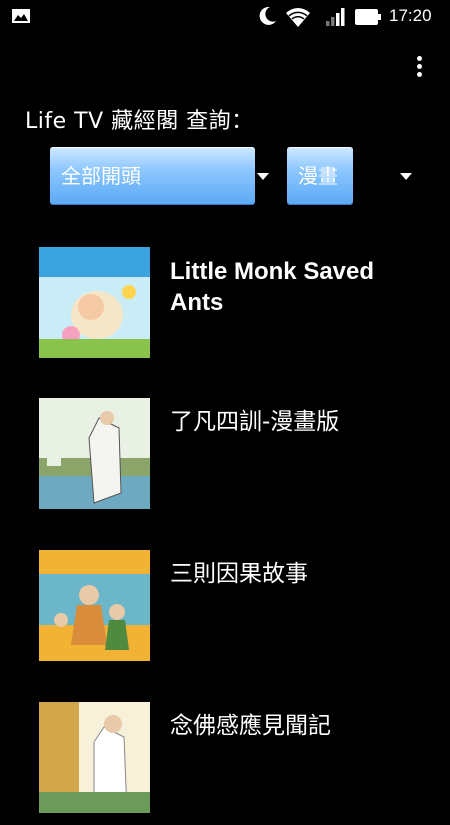  What do you see at coordinates (368, 17) in the screenshot?
I see `battery-icon` at bounding box center [368, 17].